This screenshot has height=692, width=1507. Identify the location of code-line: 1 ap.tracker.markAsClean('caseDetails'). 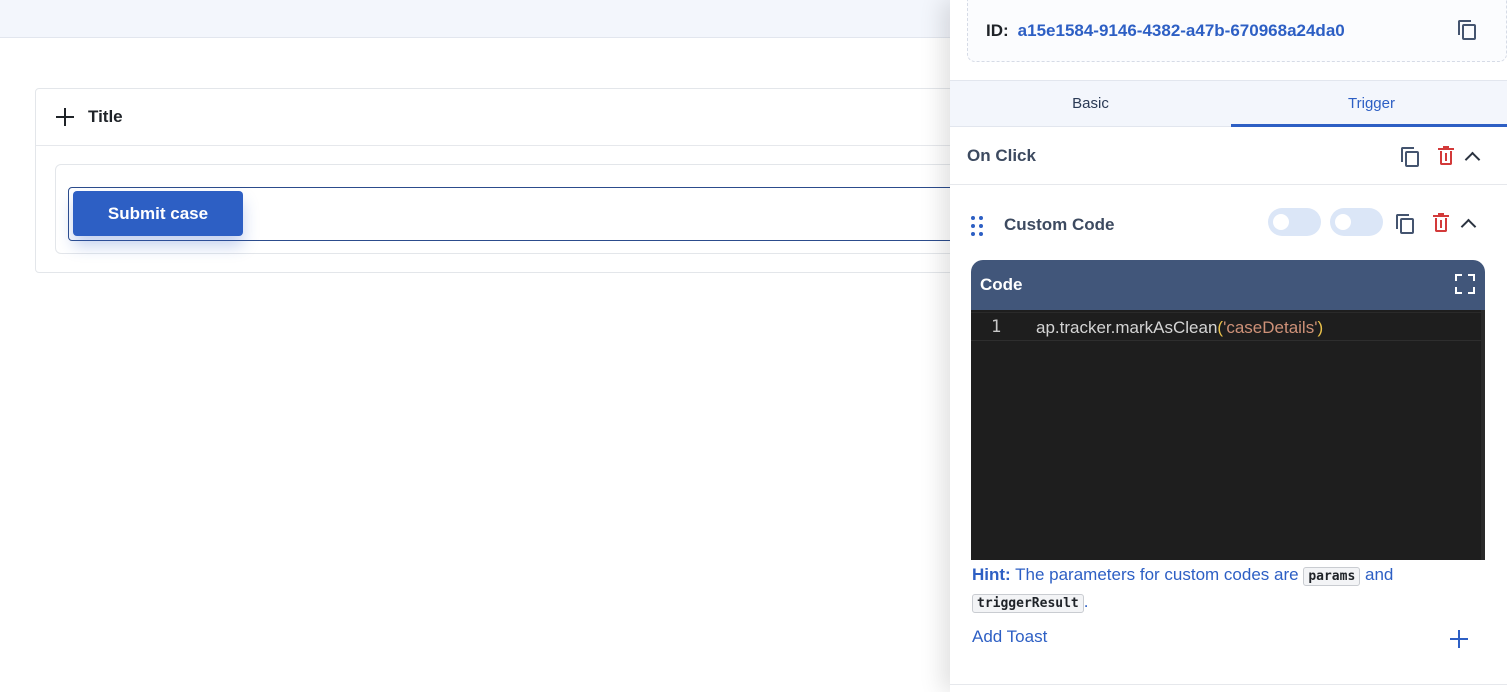
(1228, 326).